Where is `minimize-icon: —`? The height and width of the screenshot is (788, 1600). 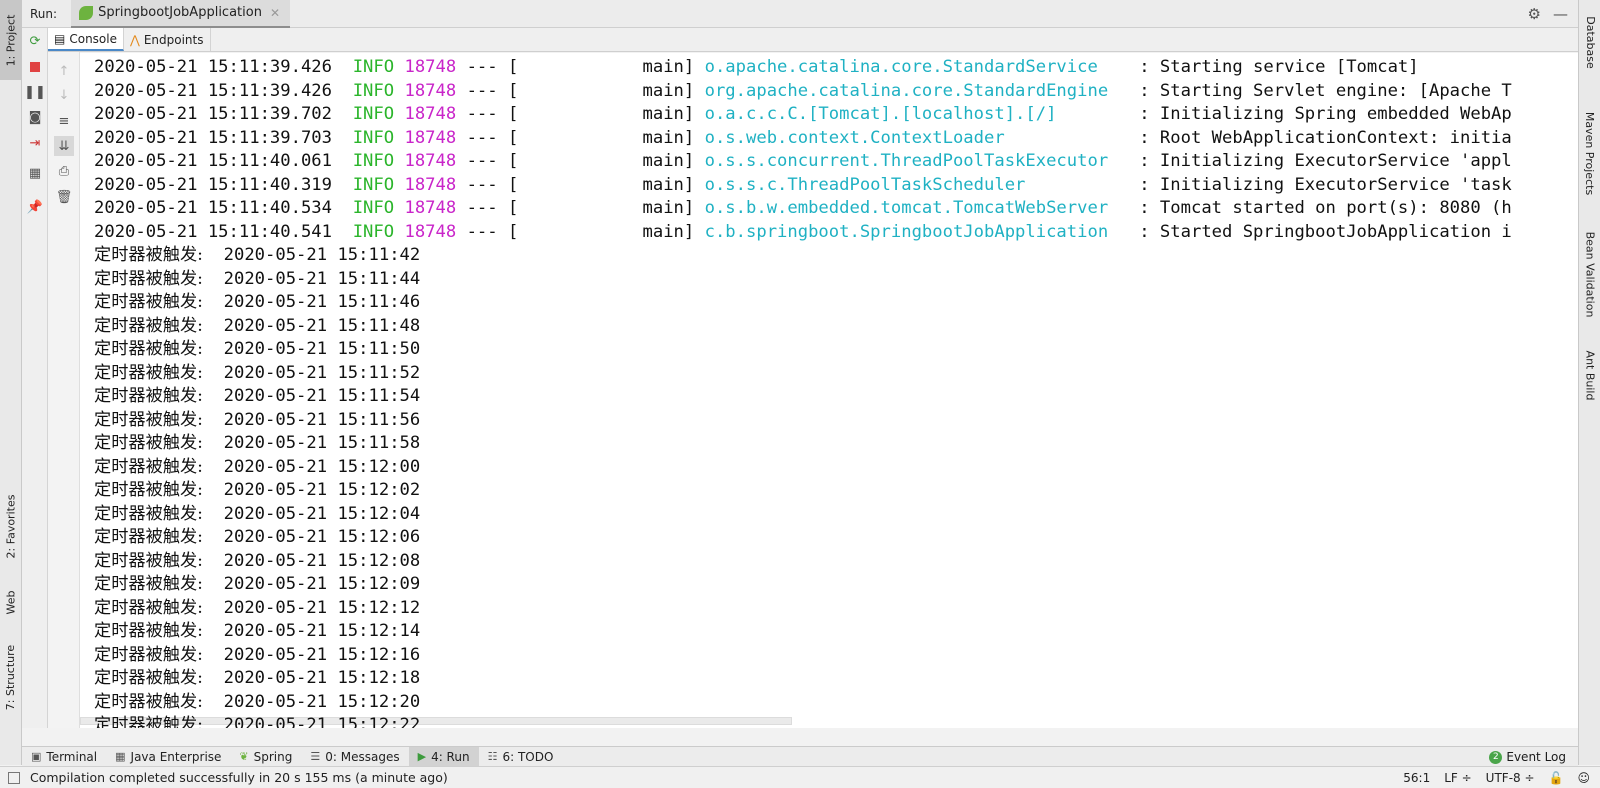
minimize-icon: — is located at coordinates (1560, 14).